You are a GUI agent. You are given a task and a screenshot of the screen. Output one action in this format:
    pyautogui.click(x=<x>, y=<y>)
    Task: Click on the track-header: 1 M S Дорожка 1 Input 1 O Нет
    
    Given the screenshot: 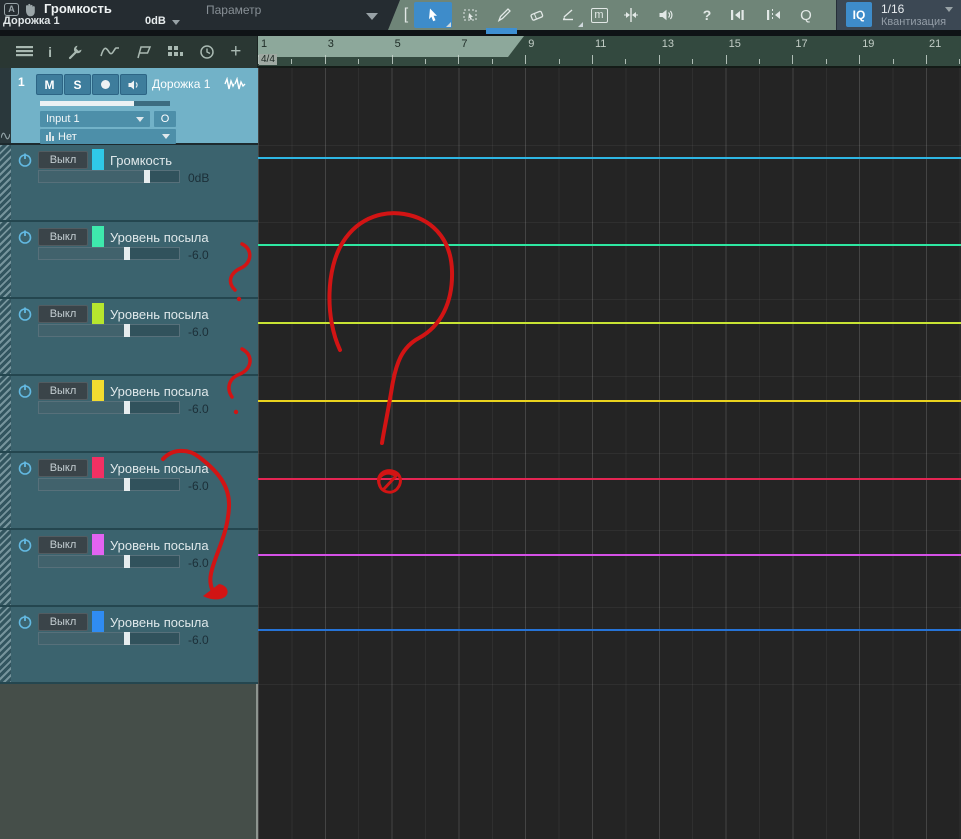 What is the action you would take?
    pyautogui.click(x=129, y=106)
    